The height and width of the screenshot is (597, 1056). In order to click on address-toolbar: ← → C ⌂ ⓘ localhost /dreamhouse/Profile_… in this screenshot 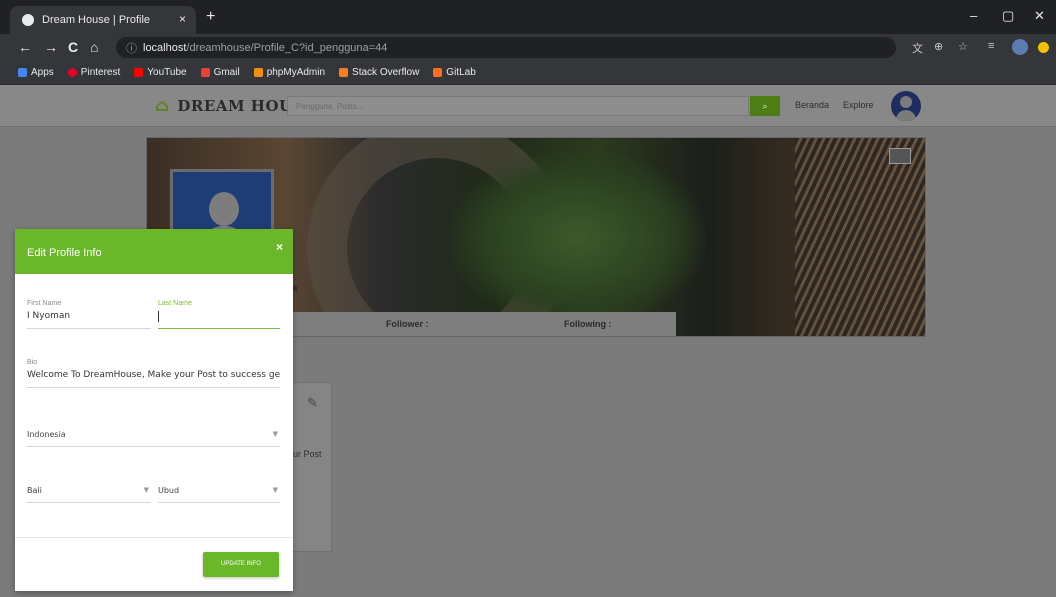, I will do `click(528, 47)`.